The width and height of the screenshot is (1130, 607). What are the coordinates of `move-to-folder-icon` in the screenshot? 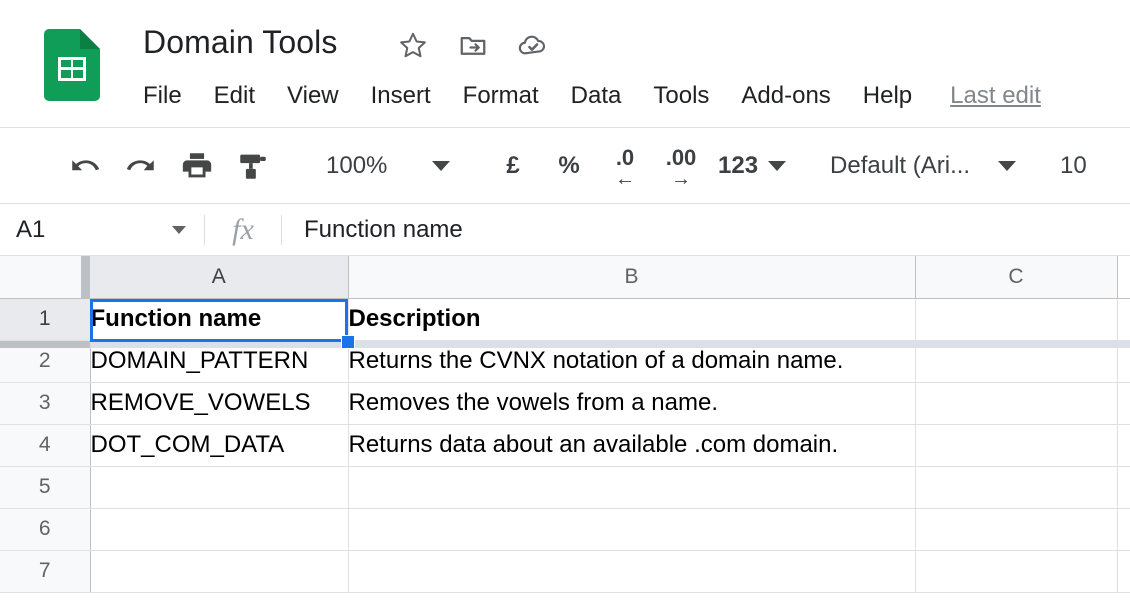 It's located at (473, 45).